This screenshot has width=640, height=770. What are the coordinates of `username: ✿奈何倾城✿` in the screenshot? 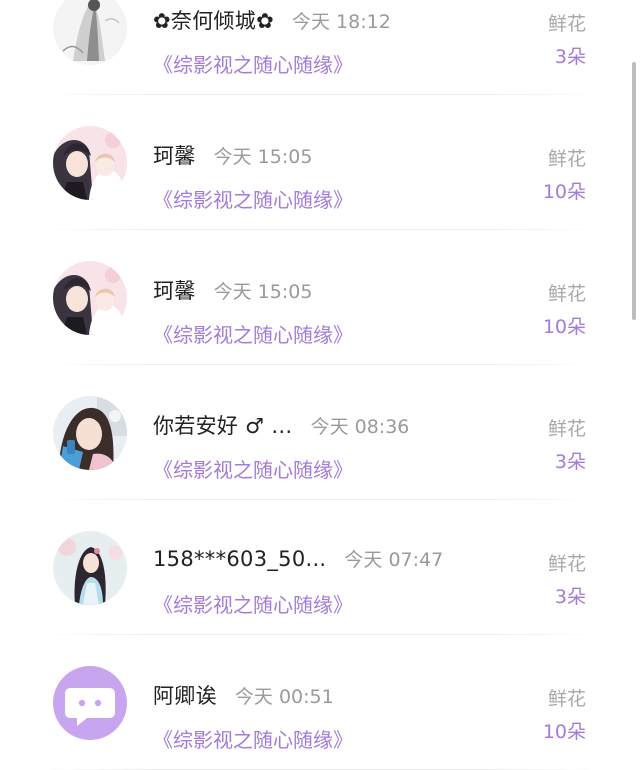 It's located at (213, 20).